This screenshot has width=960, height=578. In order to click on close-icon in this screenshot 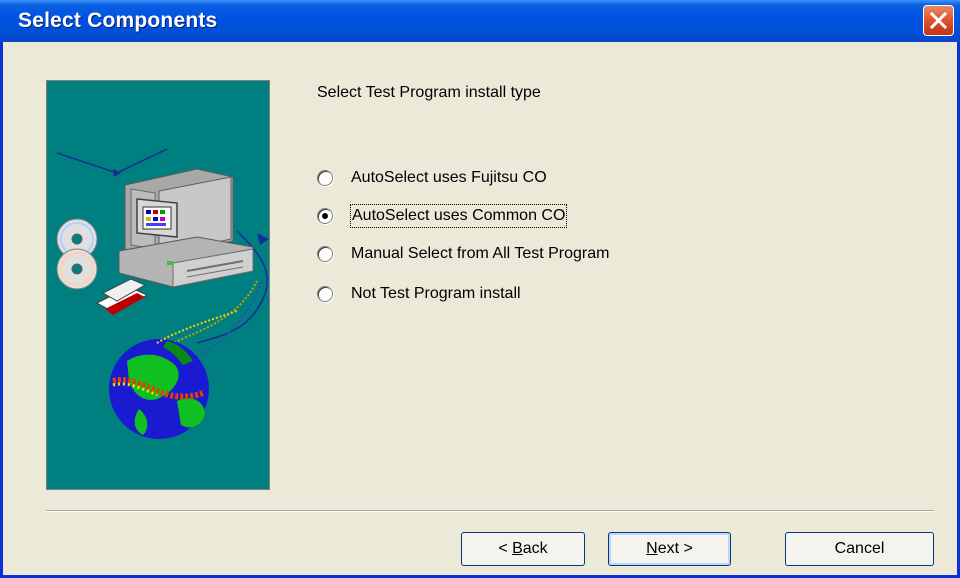, I will do `click(938, 20)`.